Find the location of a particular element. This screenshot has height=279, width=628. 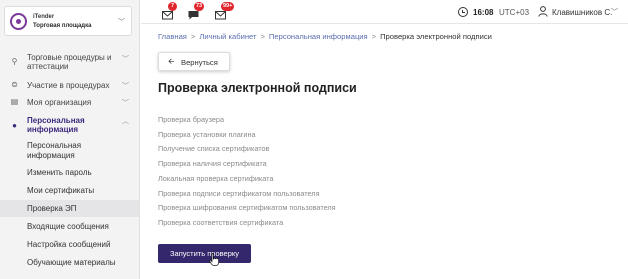

check-item: Проверка установки плагина is located at coordinates (207, 134).